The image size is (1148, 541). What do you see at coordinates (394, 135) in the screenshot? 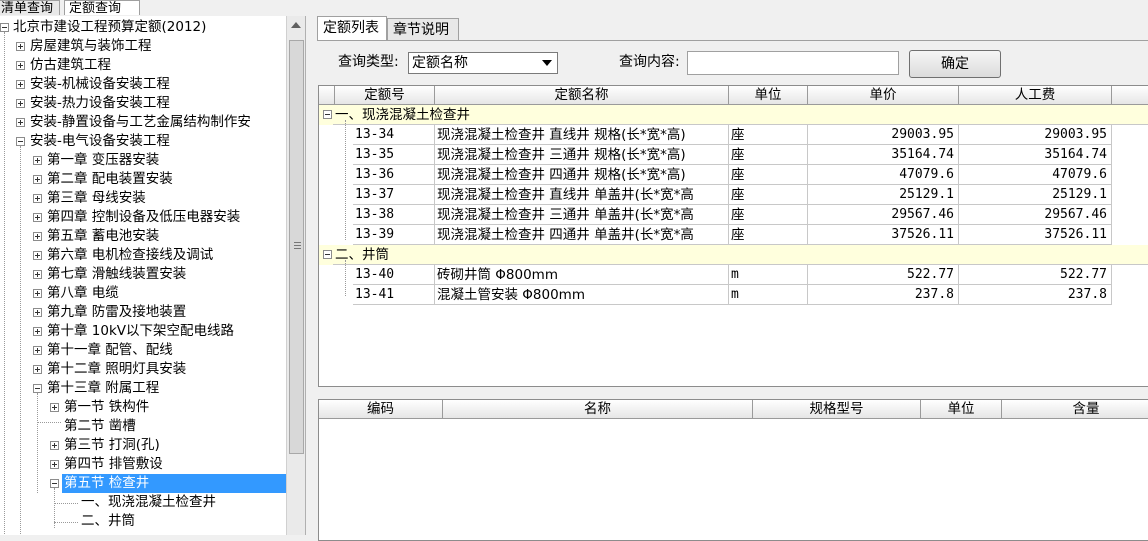
I see `cell-code: 13-34` at bounding box center [394, 135].